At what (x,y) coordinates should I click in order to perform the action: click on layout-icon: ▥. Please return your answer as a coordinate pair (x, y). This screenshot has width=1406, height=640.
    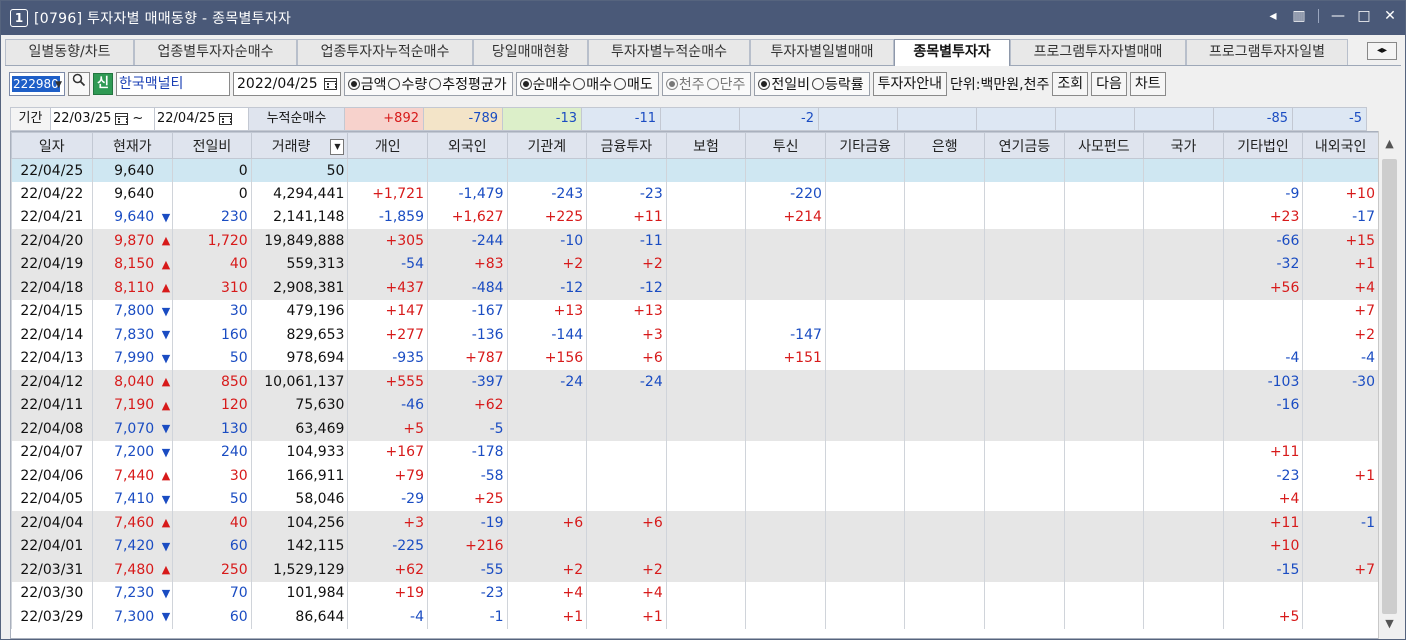
    Looking at the image, I should click on (1299, 16).